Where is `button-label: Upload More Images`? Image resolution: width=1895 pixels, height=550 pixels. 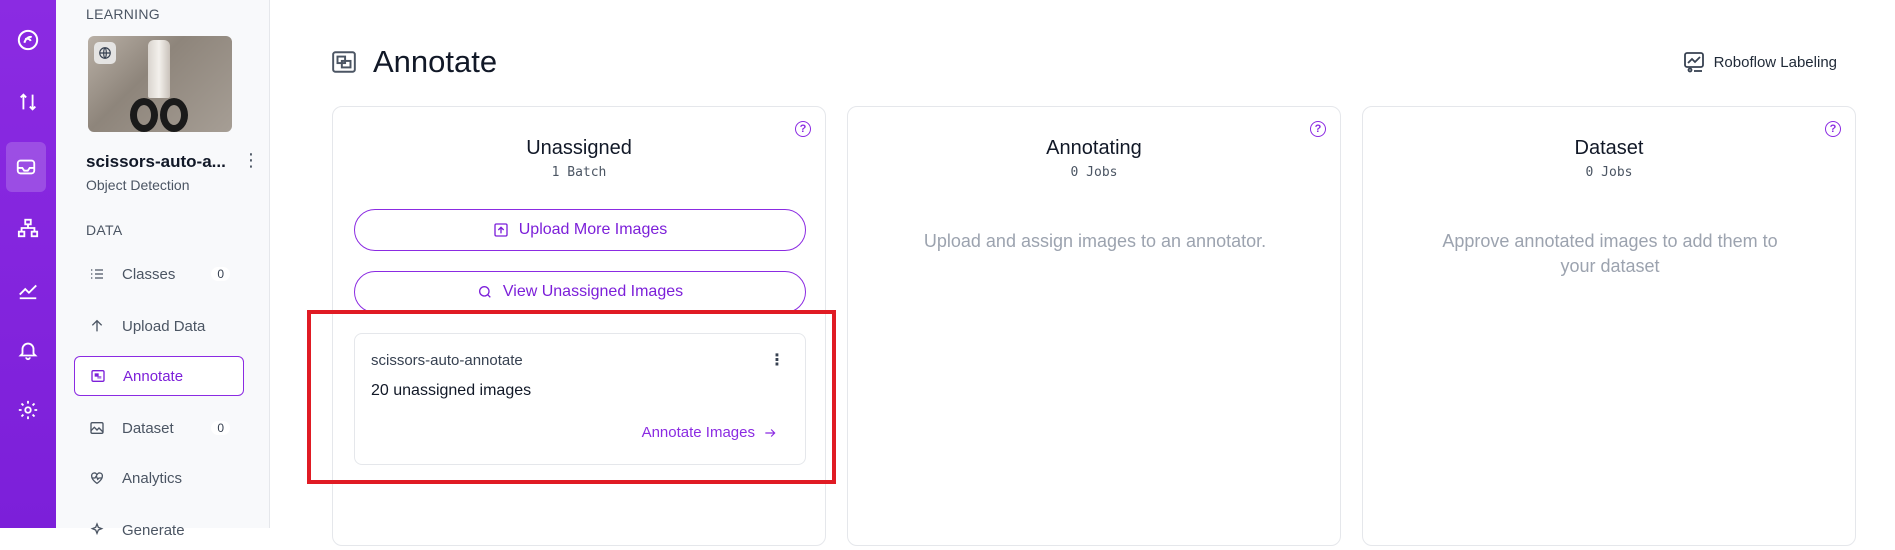
button-label: Upload More Images is located at coordinates (593, 229).